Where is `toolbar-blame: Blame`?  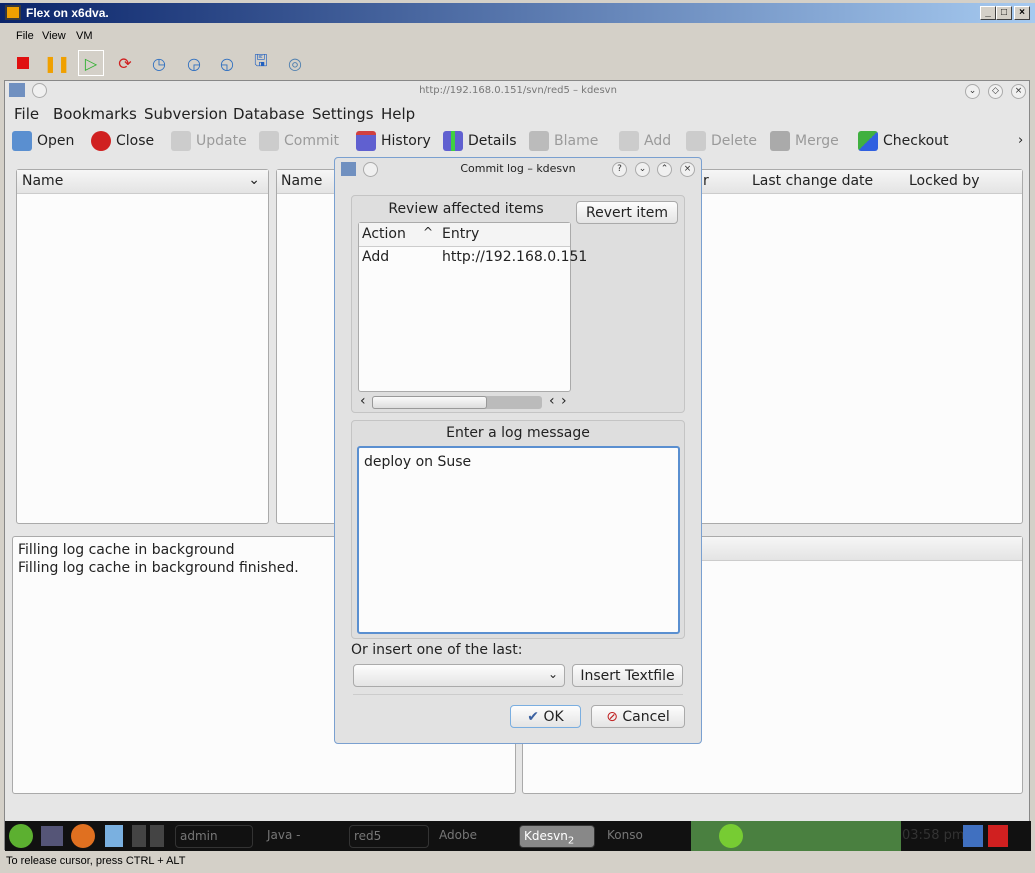
toolbar-blame: Blame is located at coordinates (563, 141).